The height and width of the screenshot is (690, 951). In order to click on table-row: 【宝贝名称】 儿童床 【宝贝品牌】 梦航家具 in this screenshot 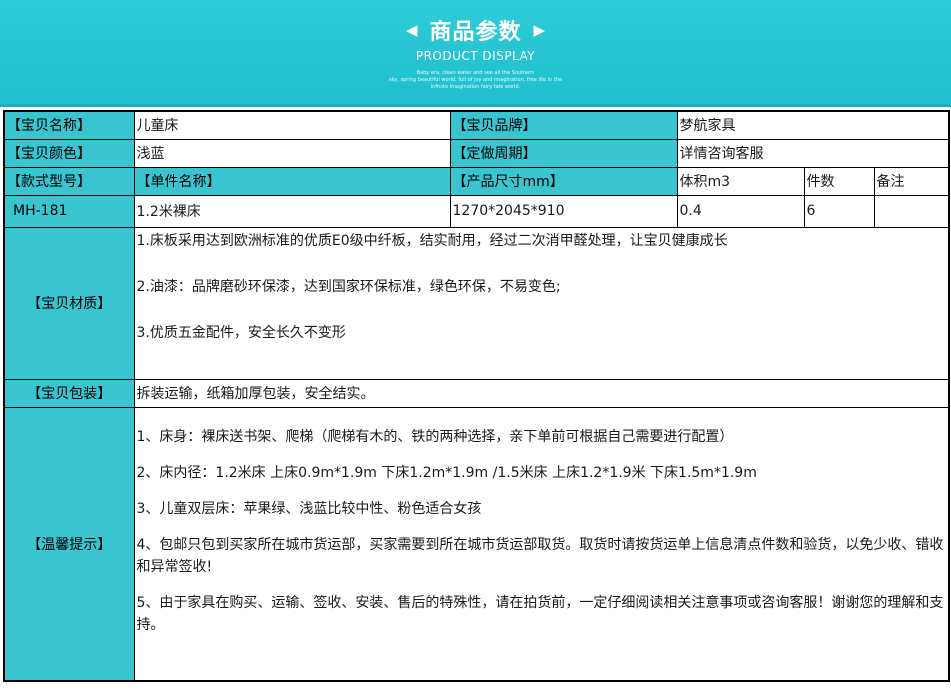, I will do `click(476, 125)`.